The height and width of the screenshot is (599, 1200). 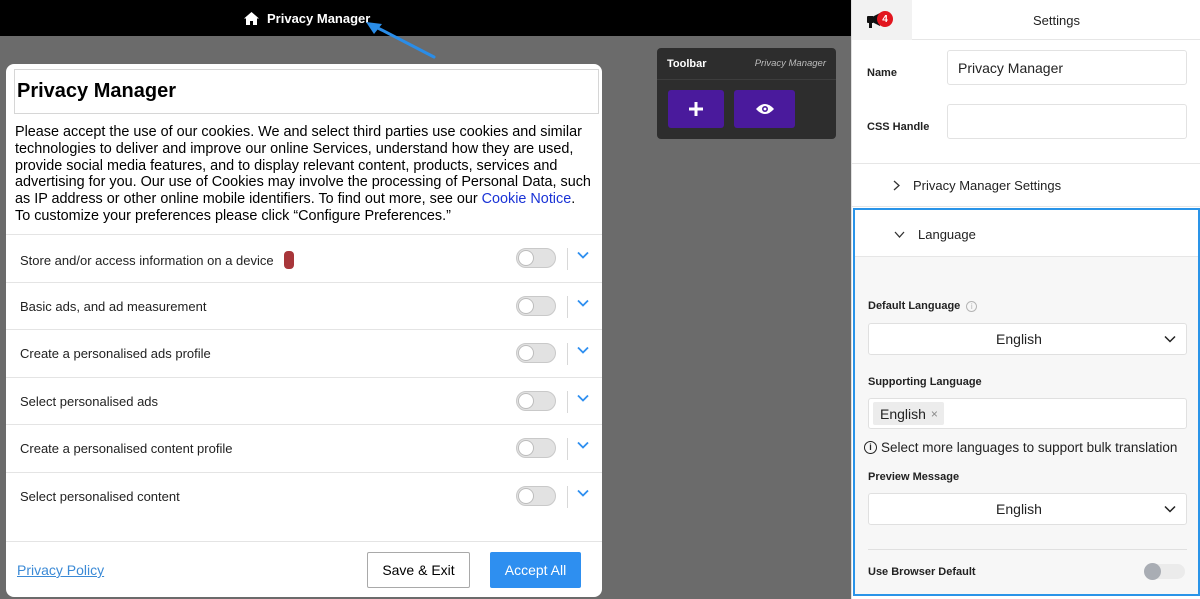 What do you see at coordinates (746, 64) in the screenshot?
I see `toolbar-header: Toolbar Privacy Manager` at bounding box center [746, 64].